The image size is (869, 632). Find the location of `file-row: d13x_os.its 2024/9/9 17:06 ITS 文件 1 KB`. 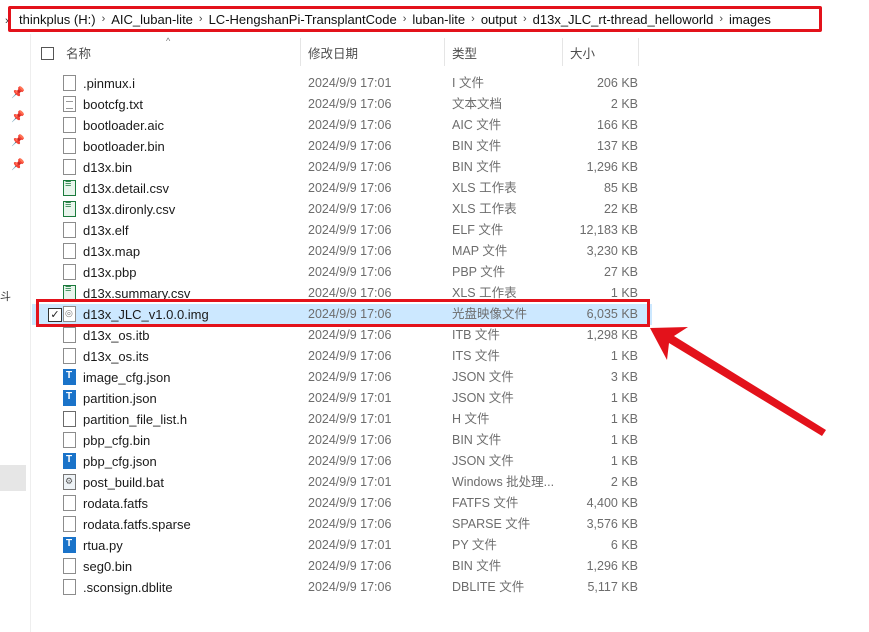

file-row: d13x_os.its 2024/9/9 17:06 ITS 文件 1 KB is located at coordinates (342, 356).